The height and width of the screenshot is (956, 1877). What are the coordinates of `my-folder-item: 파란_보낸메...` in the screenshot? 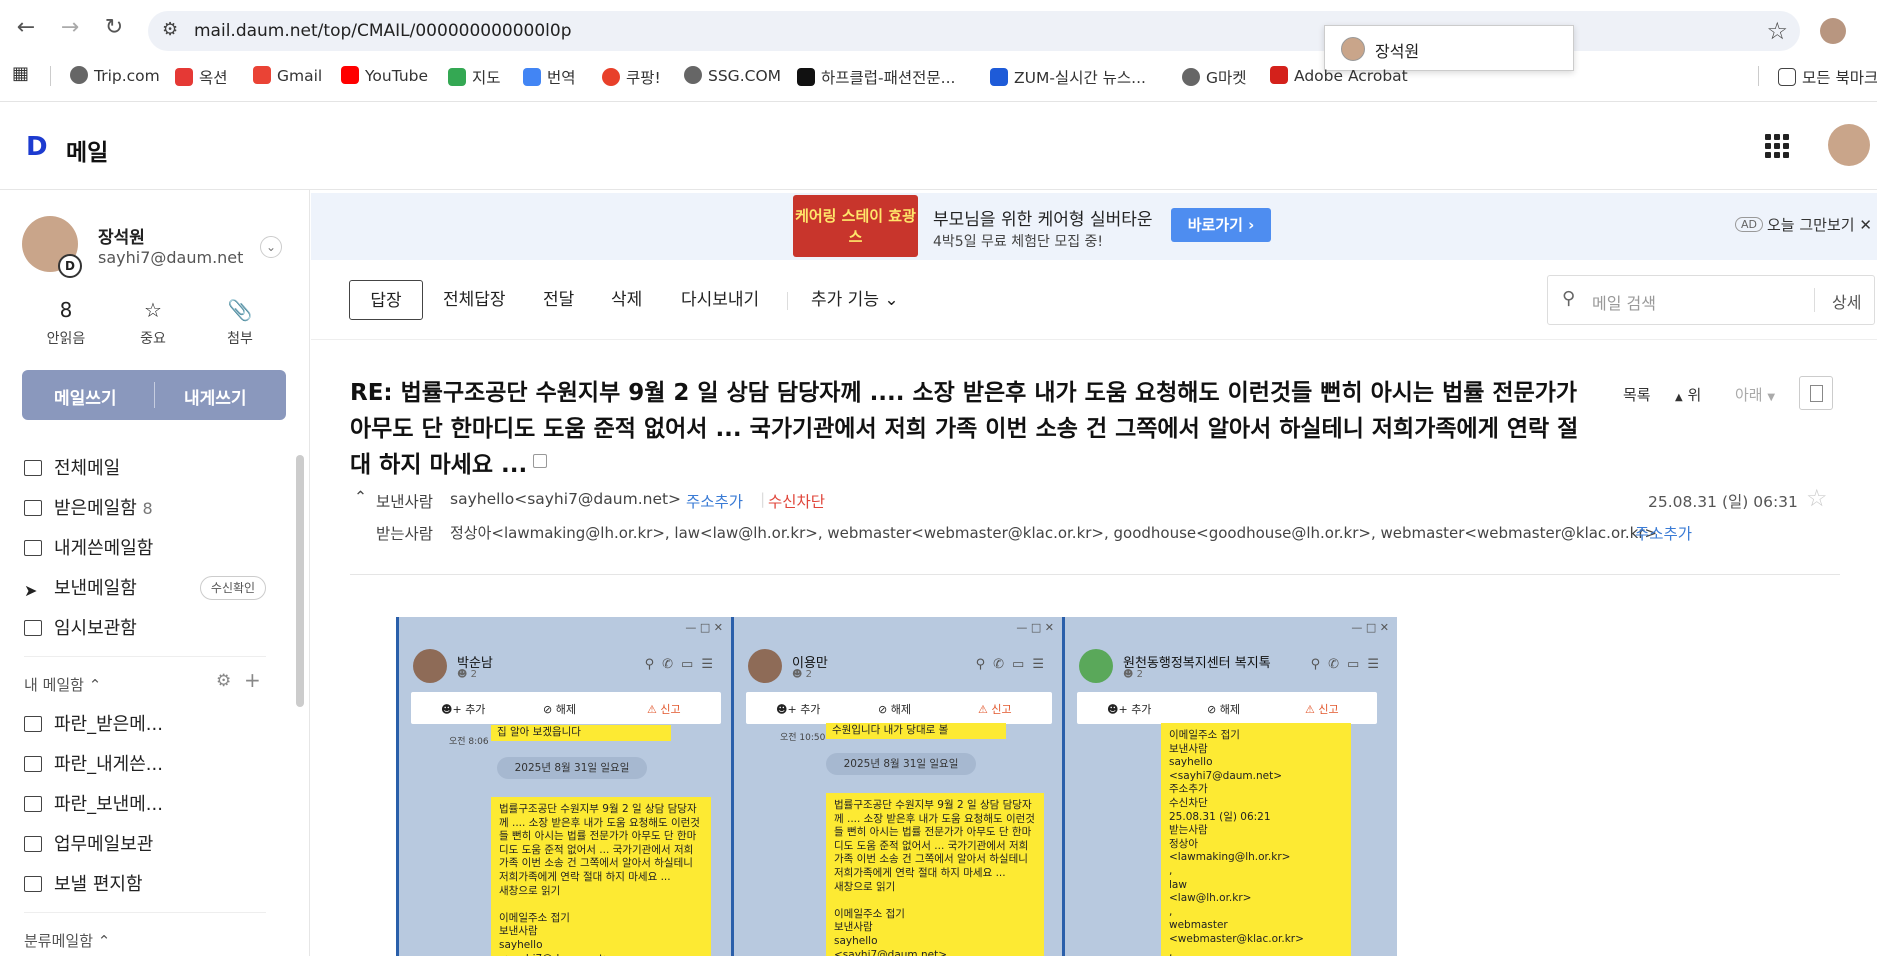 It's located at (93, 803).